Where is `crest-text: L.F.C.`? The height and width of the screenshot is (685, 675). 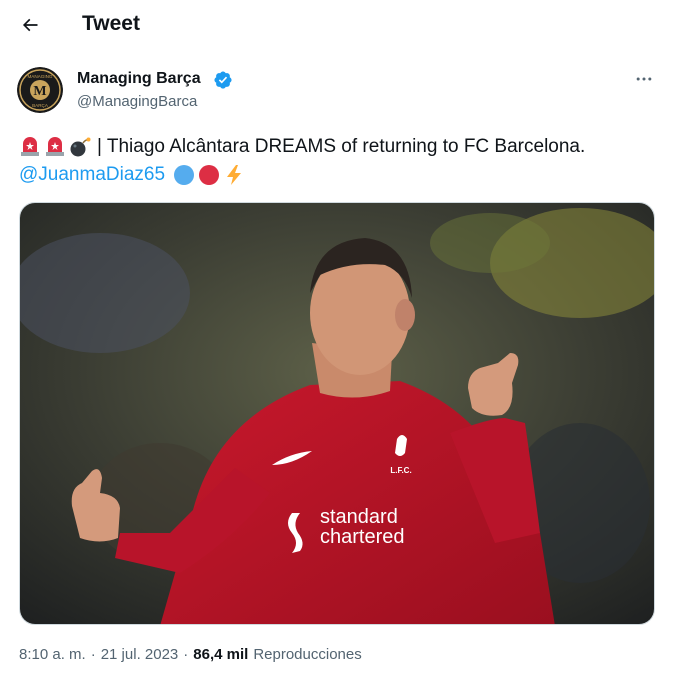 crest-text: L.F.C. is located at coordinates (400, 470).